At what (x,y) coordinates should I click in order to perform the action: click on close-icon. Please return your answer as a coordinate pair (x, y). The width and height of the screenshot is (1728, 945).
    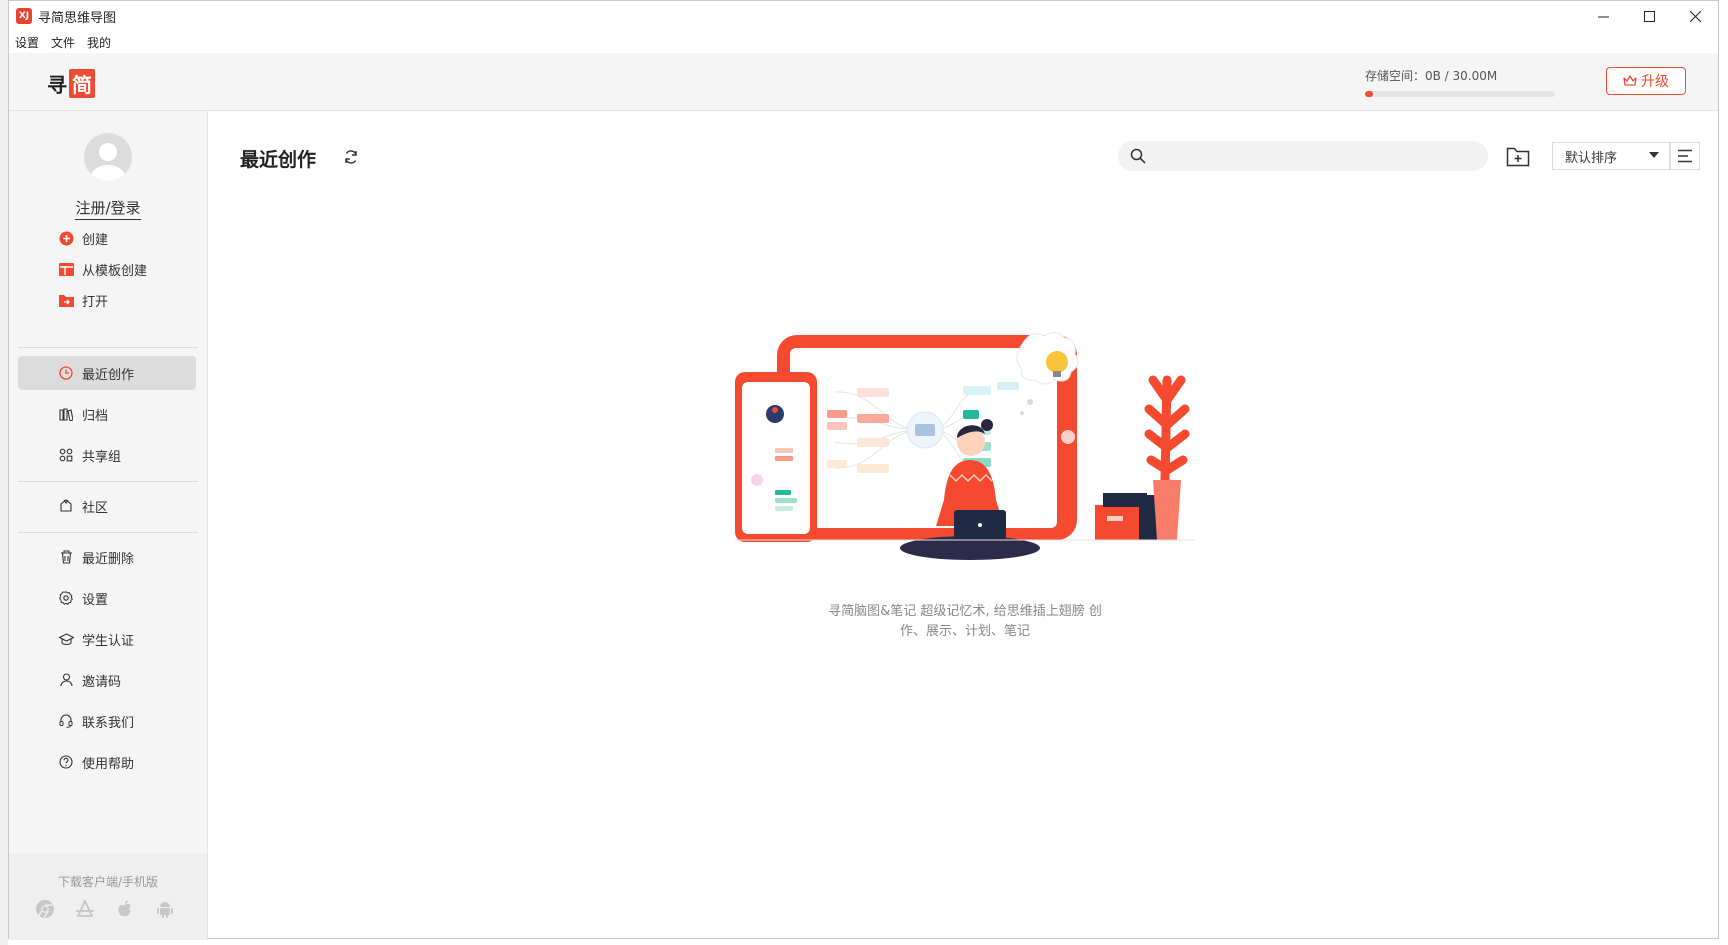
    Looking at the image, I should click on (1695, 16).